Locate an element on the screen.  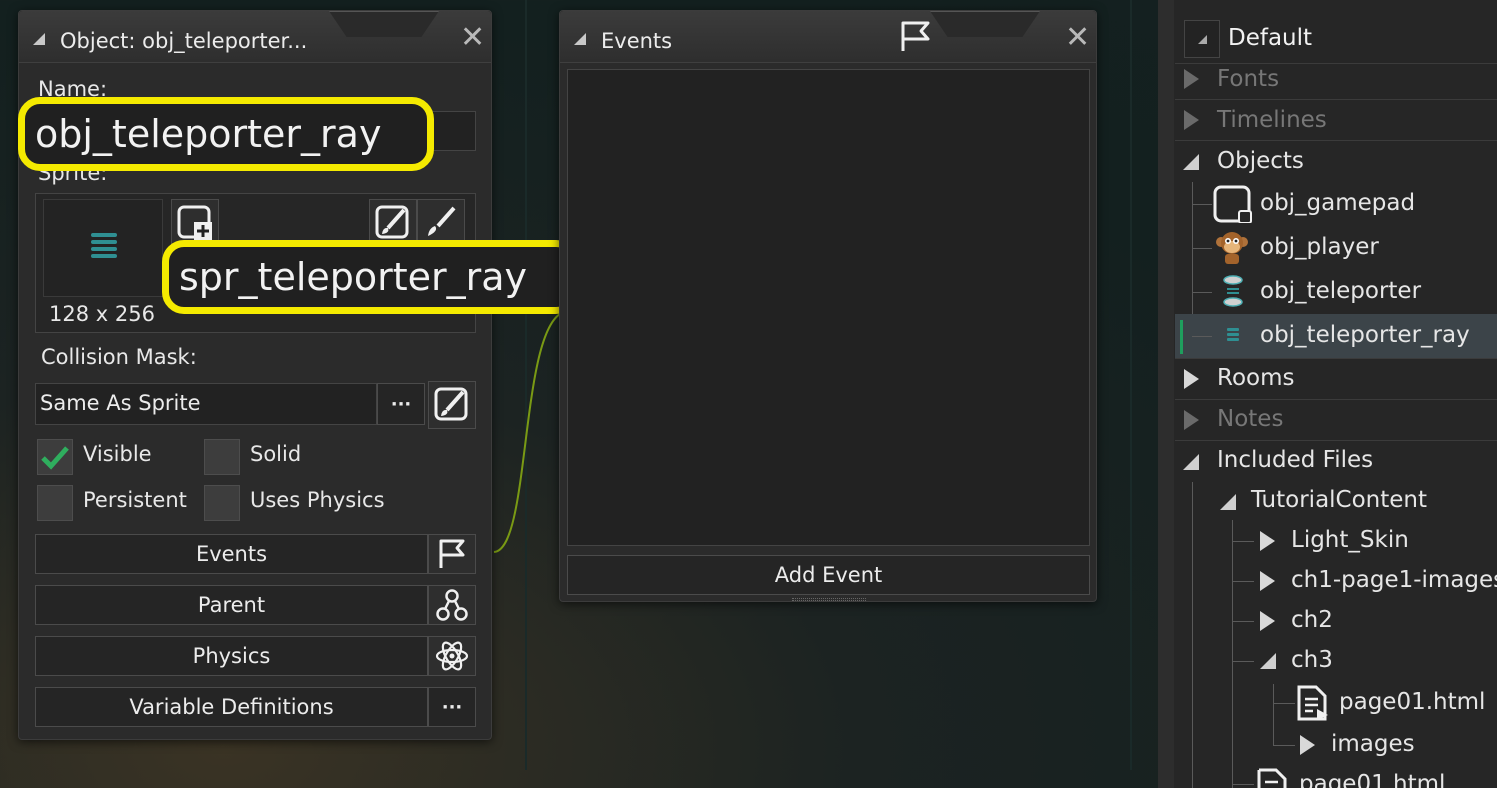
physics-icon-button is located at coordinates (452, 656).